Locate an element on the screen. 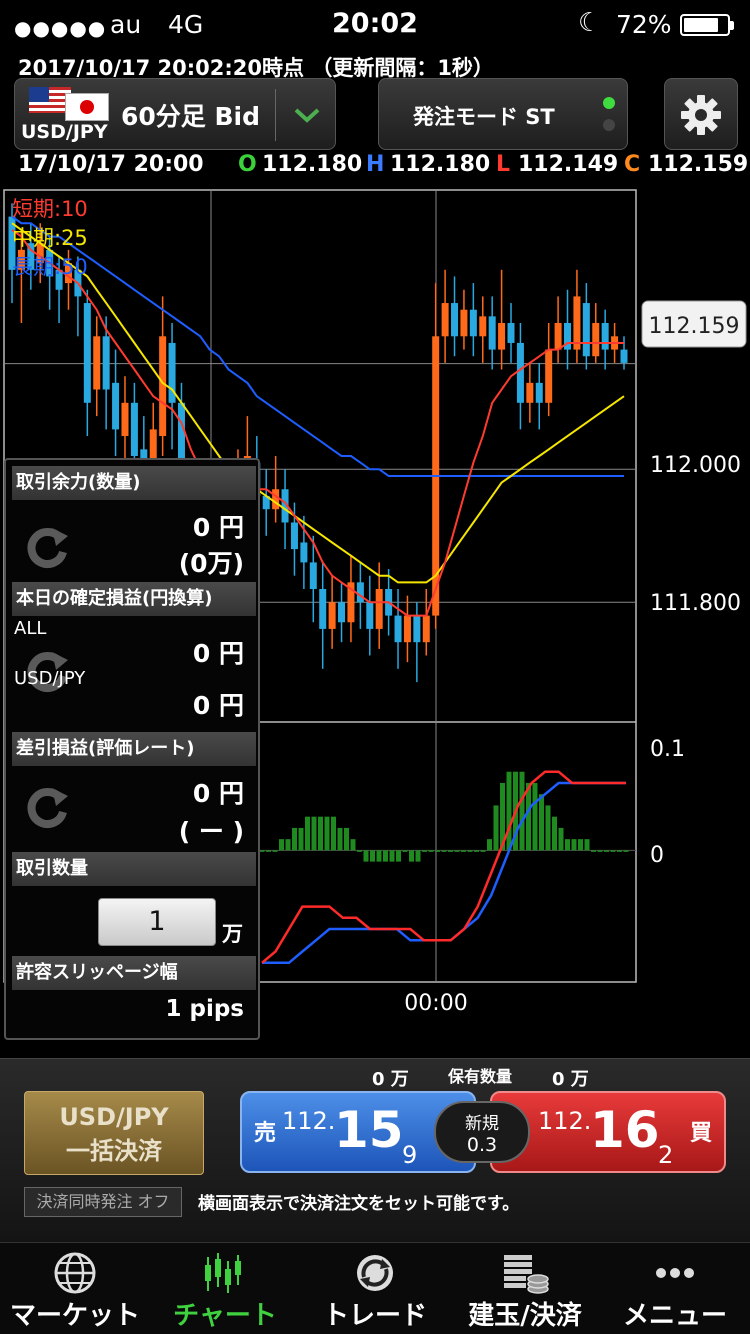 This screenshot has height=1334, width=750. spread-indicator: 新規 0.3 is located at coordinates (482, 1132).